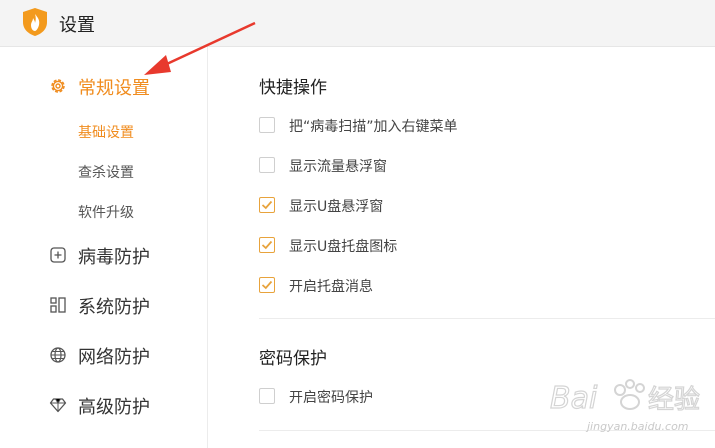 This screenshot has height=448, width=715. What do you see at coordinates (77, 25) in the screenshot?
I see `window-title: 设置` at bounding box center [77, 25].